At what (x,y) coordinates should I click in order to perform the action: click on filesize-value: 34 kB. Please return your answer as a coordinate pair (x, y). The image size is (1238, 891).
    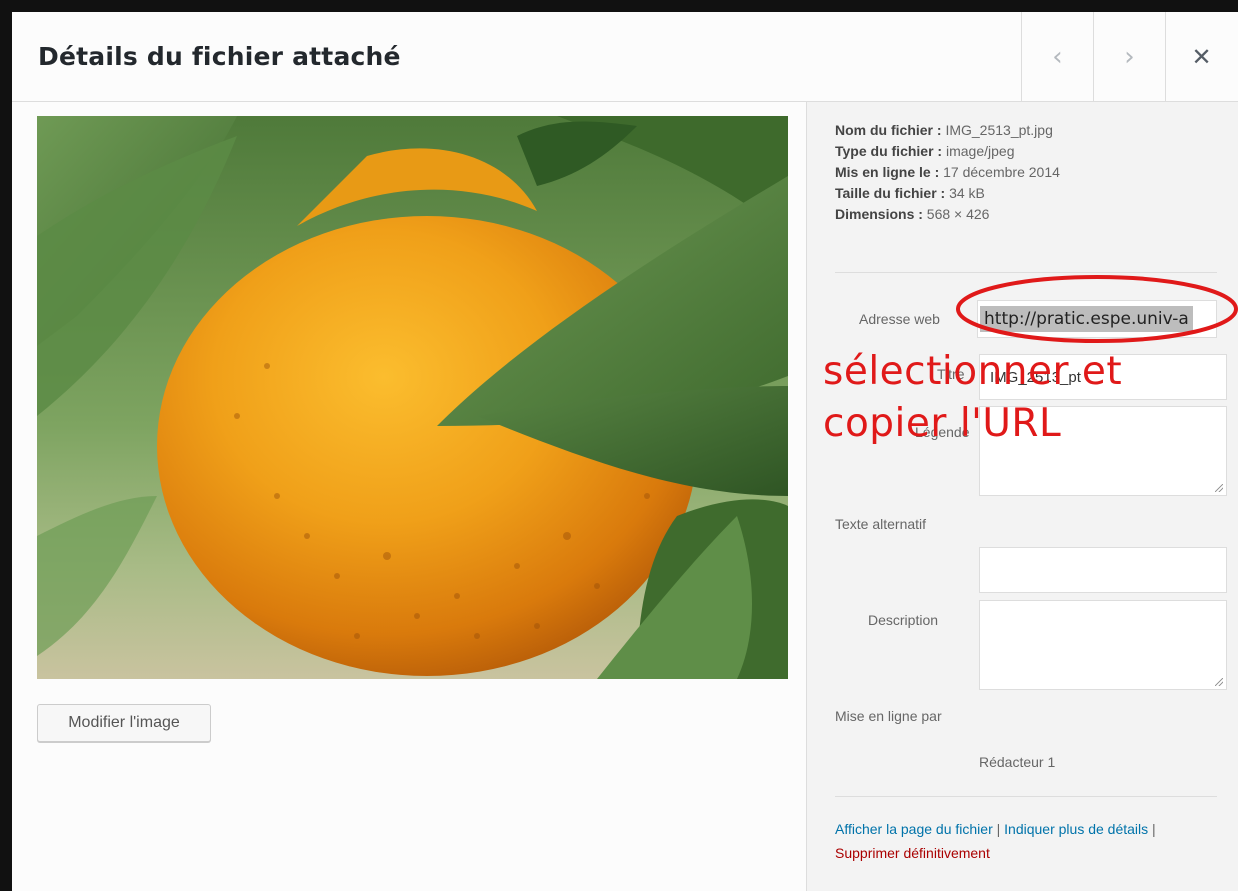
    Looking at the image, I should click on (967, 193).